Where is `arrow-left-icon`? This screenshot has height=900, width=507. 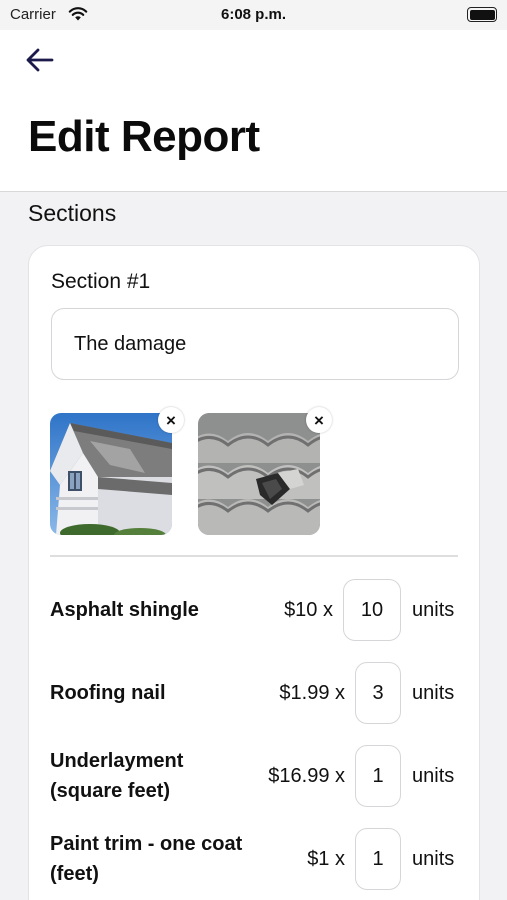
arrow-left-icon is located at coordinates (40, 60).